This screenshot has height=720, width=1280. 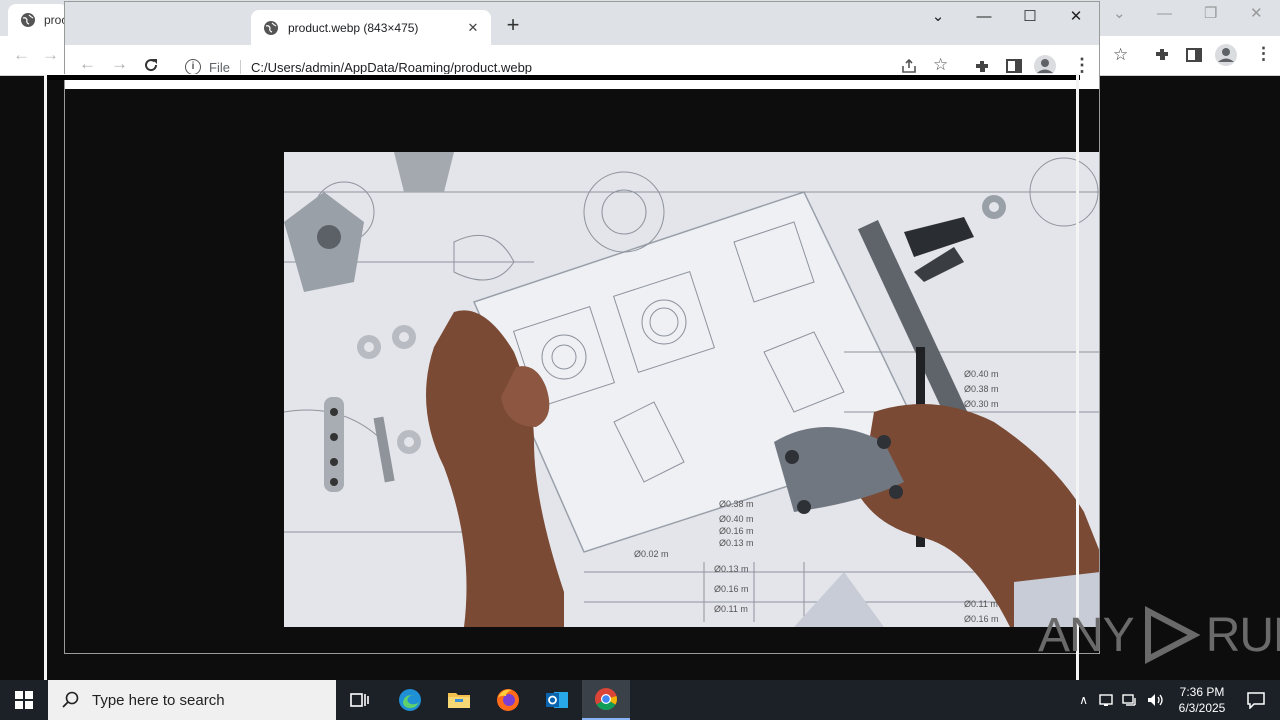 I want to click on outlook-taskbar-button, so click(x=557, y=700).